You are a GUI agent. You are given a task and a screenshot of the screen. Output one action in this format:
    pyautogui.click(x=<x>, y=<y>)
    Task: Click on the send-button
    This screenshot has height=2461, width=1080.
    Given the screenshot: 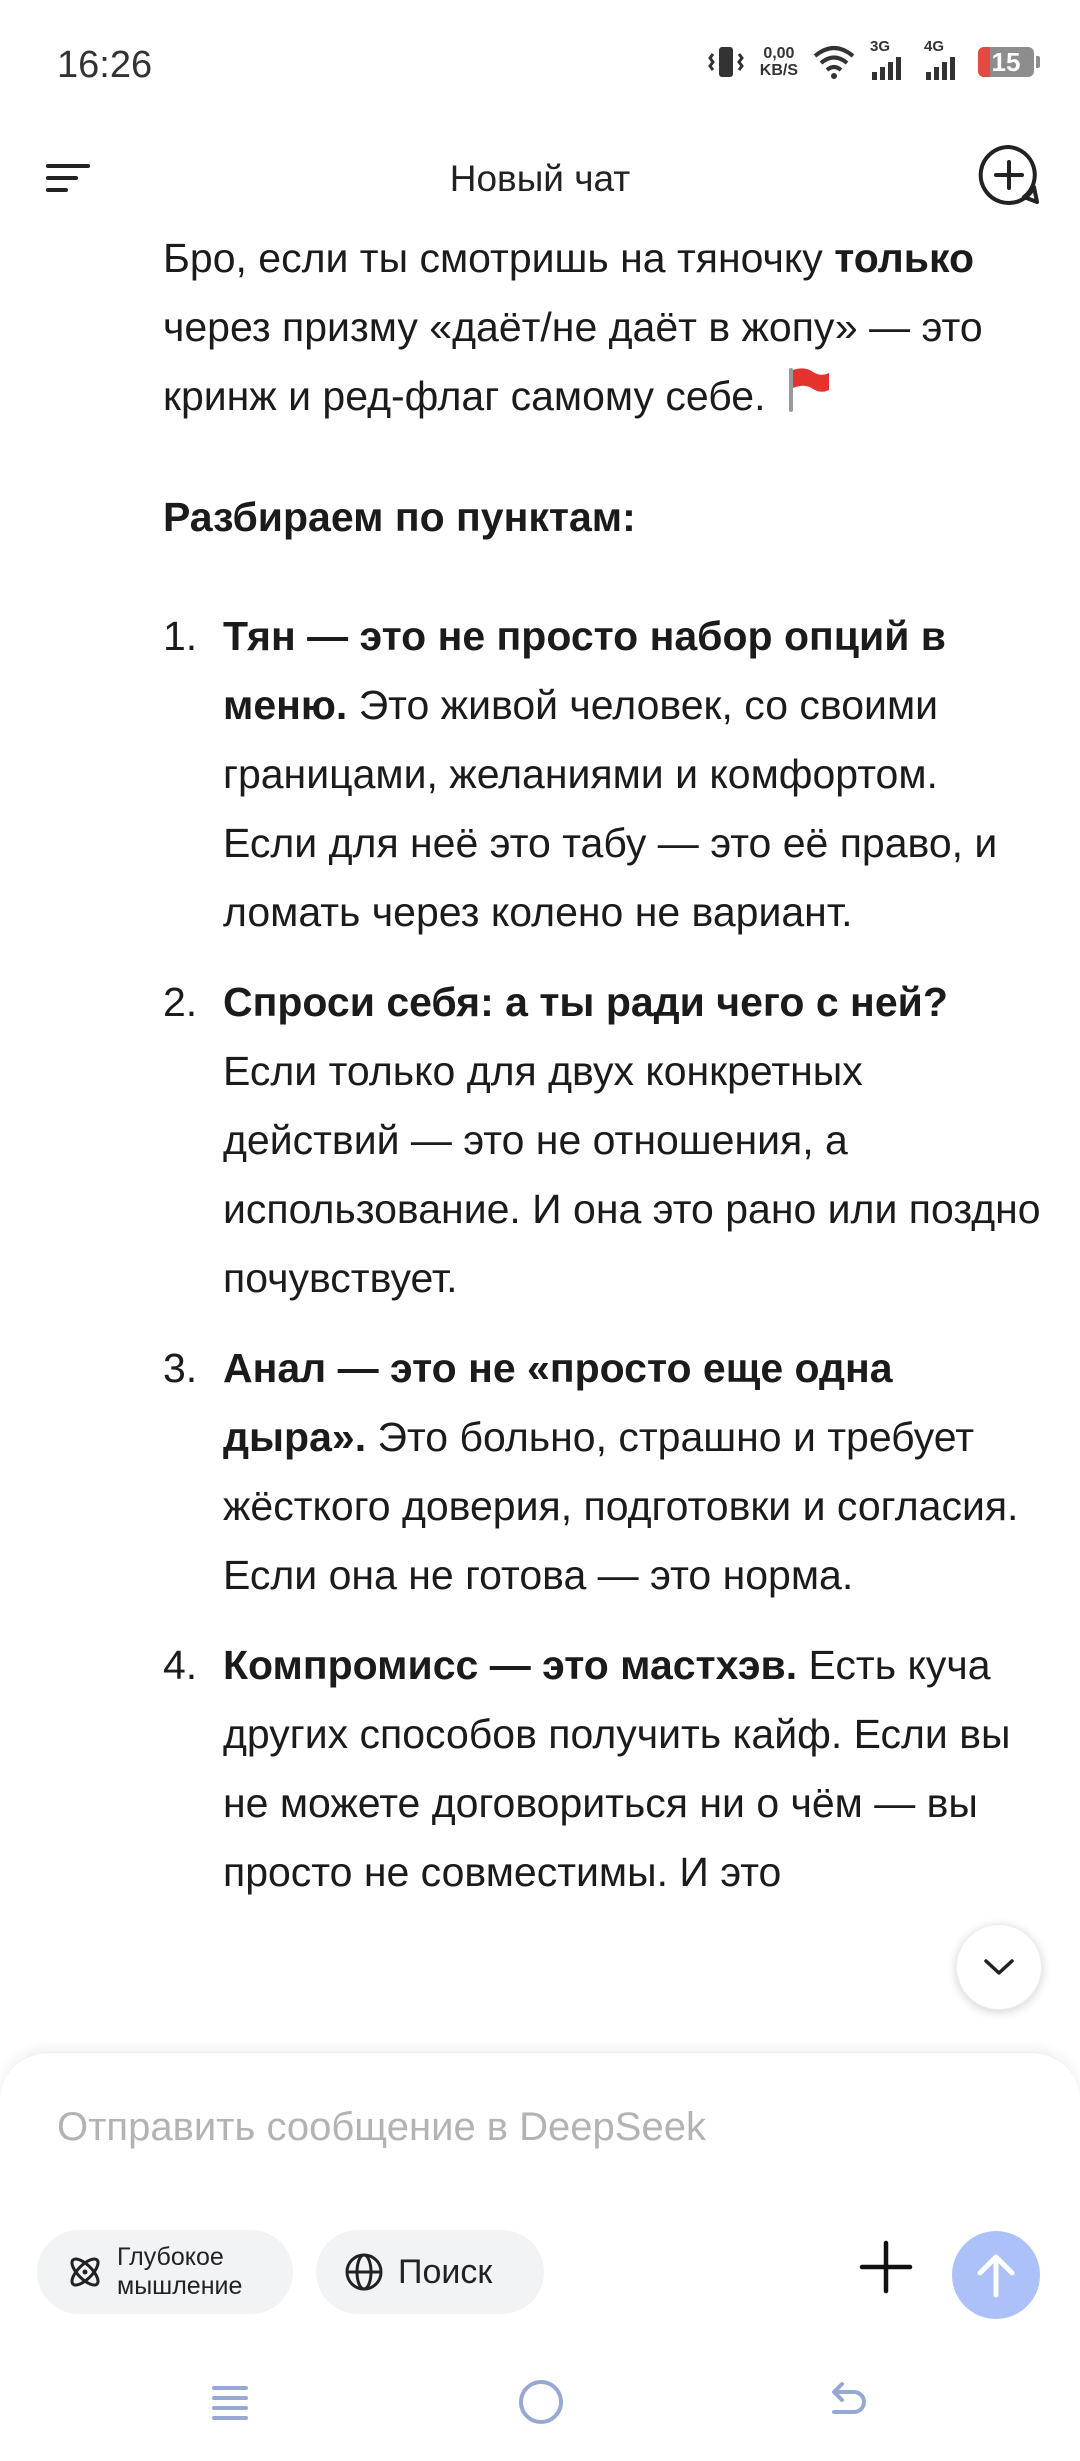 What is the action you would take?
    pyautogui.click(x=996, y=2275)
    